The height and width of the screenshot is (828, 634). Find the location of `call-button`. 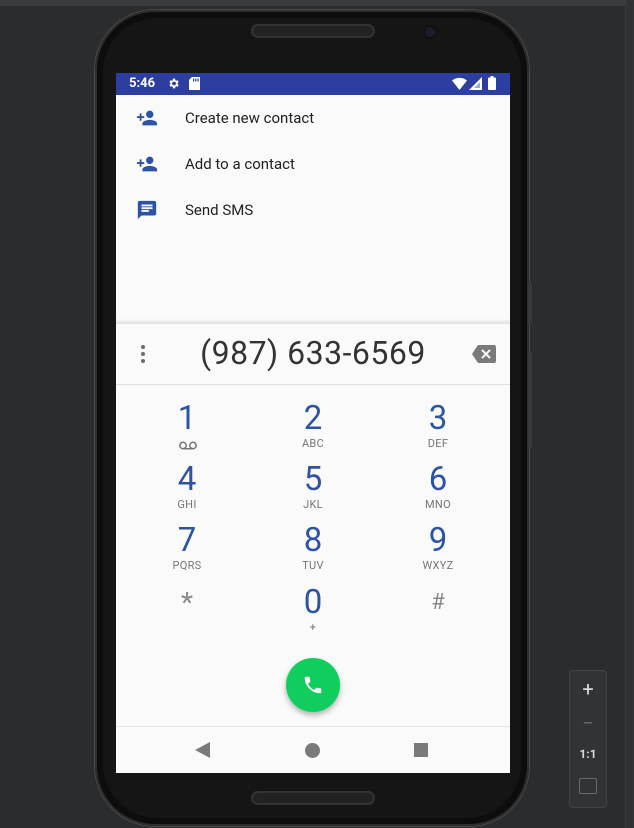

call-button is located at coordinates (313, 685).